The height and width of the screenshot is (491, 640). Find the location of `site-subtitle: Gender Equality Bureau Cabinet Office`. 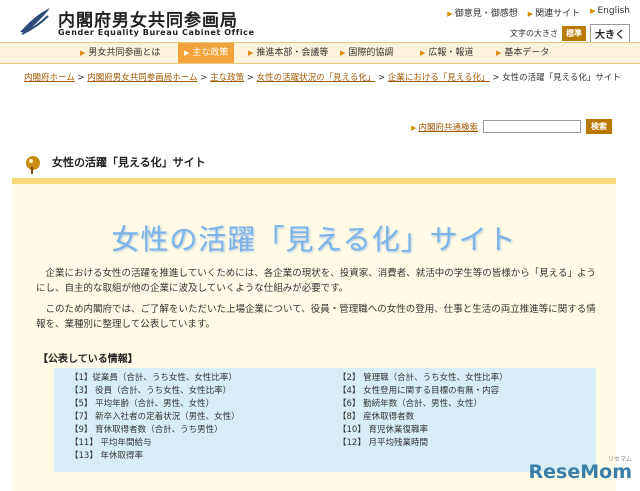

site-subtitle: Gender Equality Bureau Cabinet Office is located at coordinates (156, 32).